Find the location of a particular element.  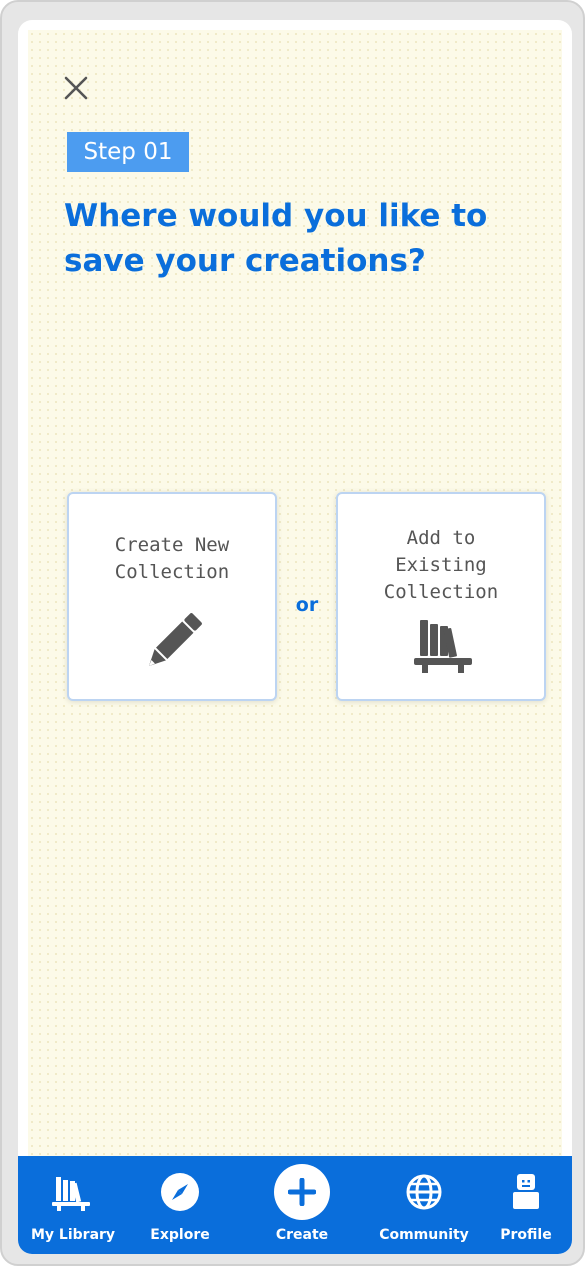

nav-create: Create is located at coordinates (302, 1205).